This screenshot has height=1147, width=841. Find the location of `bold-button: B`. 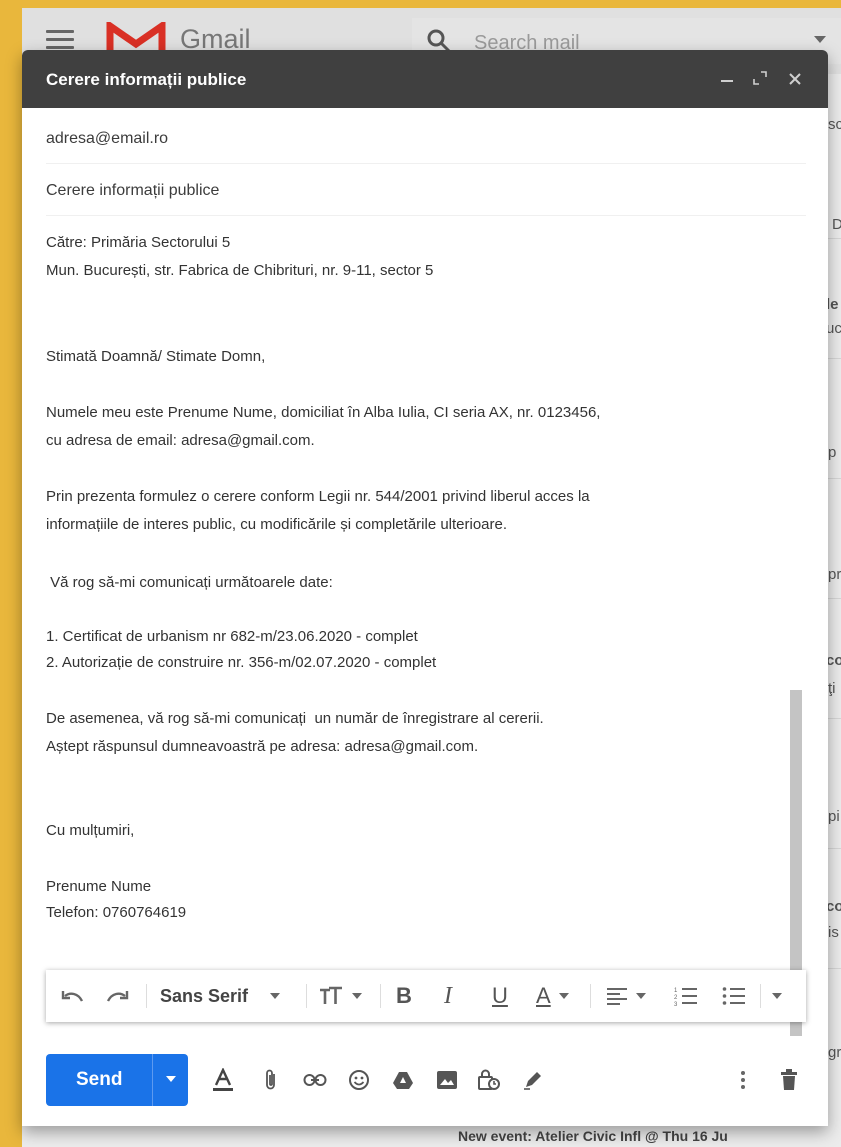

bold-button: B is located at coordinates (404, 996).